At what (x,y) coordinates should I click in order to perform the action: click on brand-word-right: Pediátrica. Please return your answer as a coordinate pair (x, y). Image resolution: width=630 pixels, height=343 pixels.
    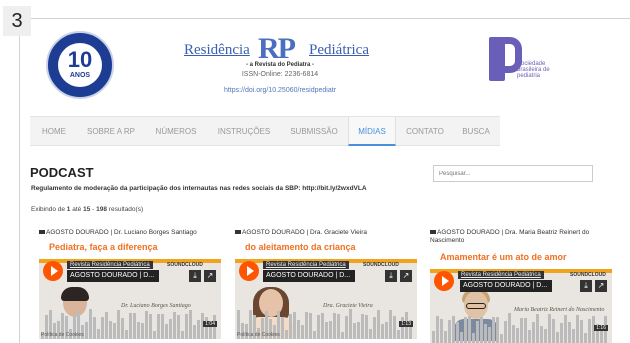
    Looking at the image, I should click on (339, 50).